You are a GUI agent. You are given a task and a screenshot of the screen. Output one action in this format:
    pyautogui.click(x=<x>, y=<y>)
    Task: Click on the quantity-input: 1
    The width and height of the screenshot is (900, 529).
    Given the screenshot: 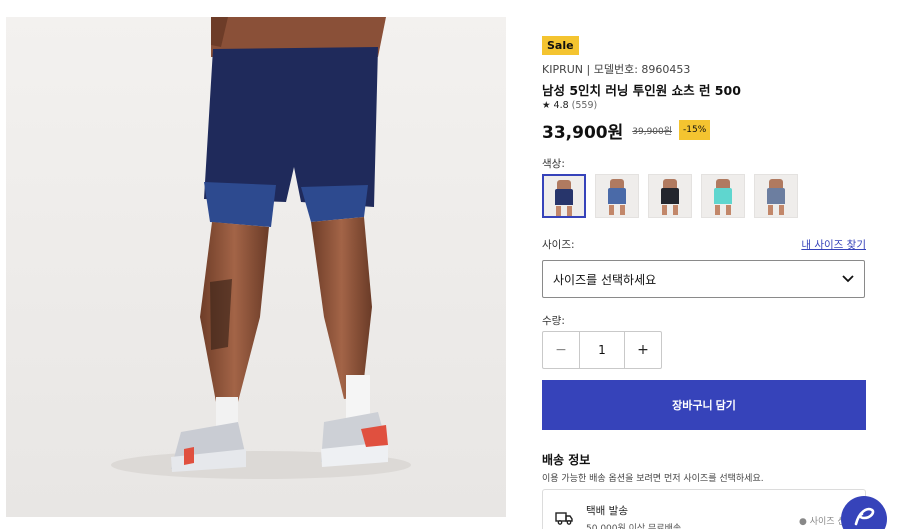 What is the action you would take?
    pyautogui.click(x=602, y=350)
    